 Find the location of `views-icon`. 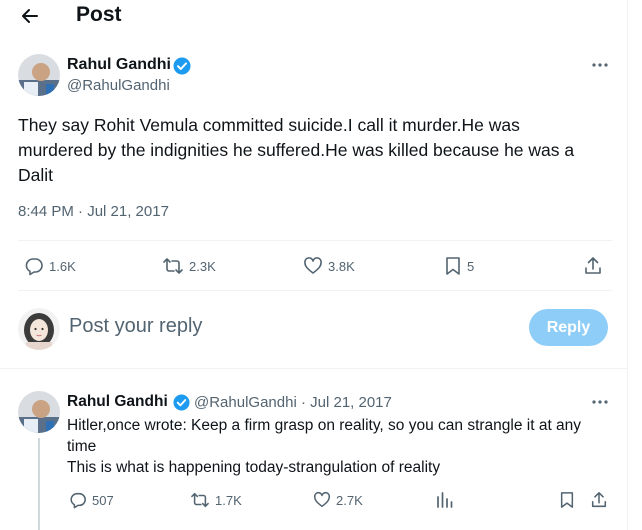

views-icon is located at coordinates (445, 500).